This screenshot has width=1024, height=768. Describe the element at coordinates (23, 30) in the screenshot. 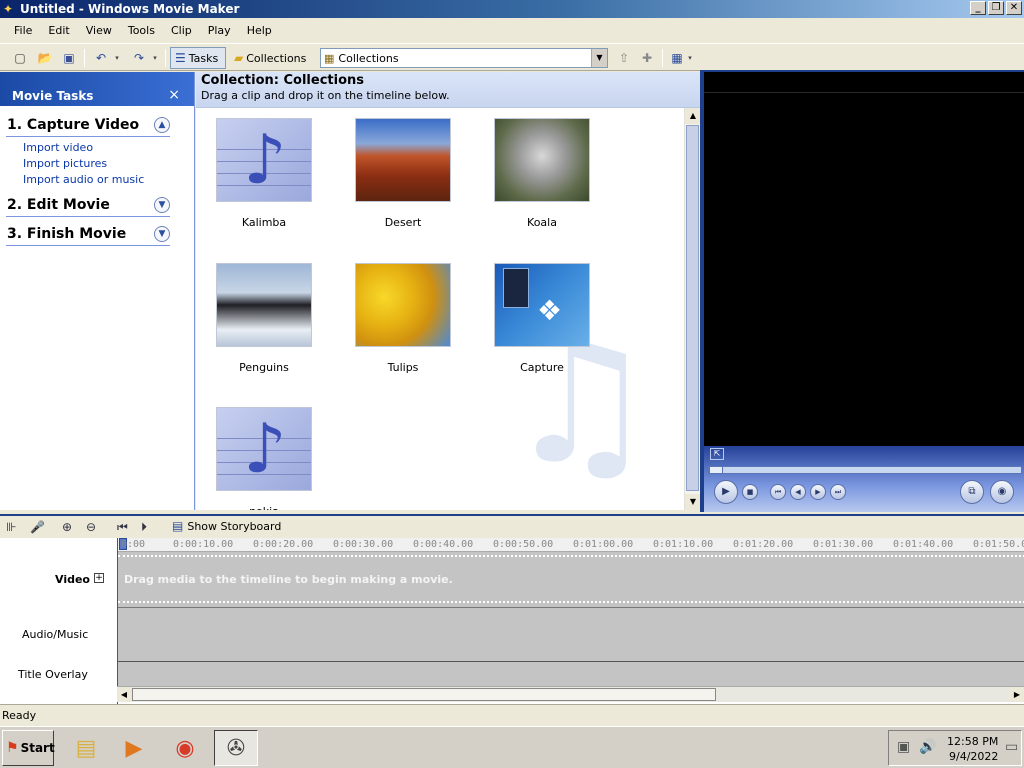

I see `menu-file: File` at that location.